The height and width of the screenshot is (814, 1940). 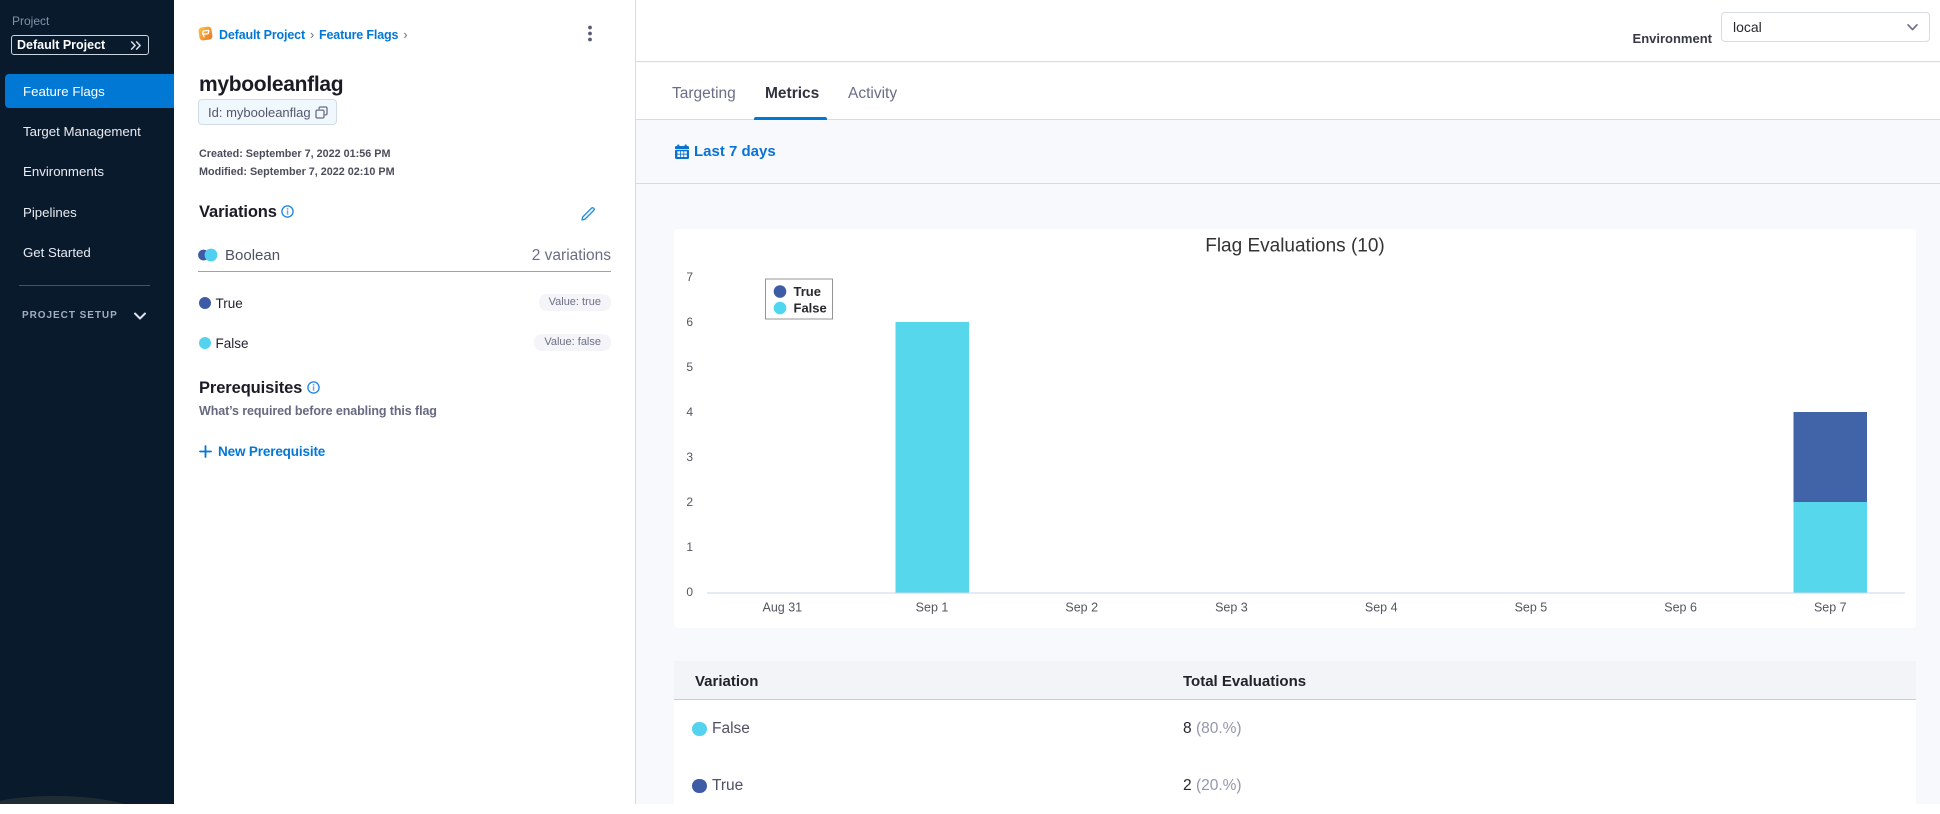 What do you see at coordinates (1680, 608) in the screenshot?
I see `svg-text: Sep 6` at bounding box center [1680, 608].